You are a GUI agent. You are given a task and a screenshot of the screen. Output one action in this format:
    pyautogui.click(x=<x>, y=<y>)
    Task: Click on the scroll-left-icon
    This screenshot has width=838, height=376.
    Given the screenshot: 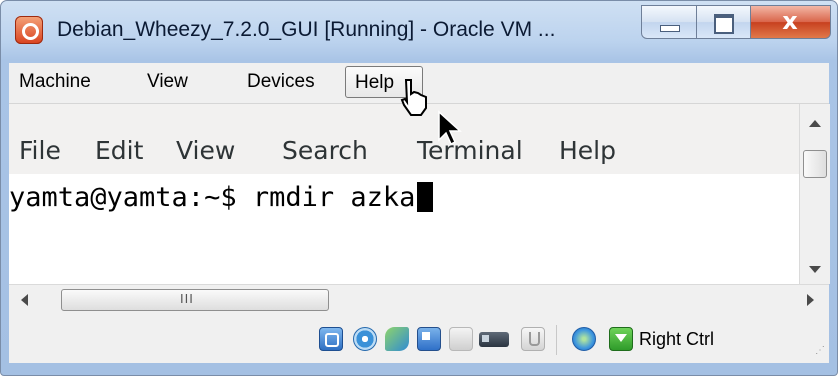 What is the action you would take?
    pyautogui.click(x=24, y=300)
    